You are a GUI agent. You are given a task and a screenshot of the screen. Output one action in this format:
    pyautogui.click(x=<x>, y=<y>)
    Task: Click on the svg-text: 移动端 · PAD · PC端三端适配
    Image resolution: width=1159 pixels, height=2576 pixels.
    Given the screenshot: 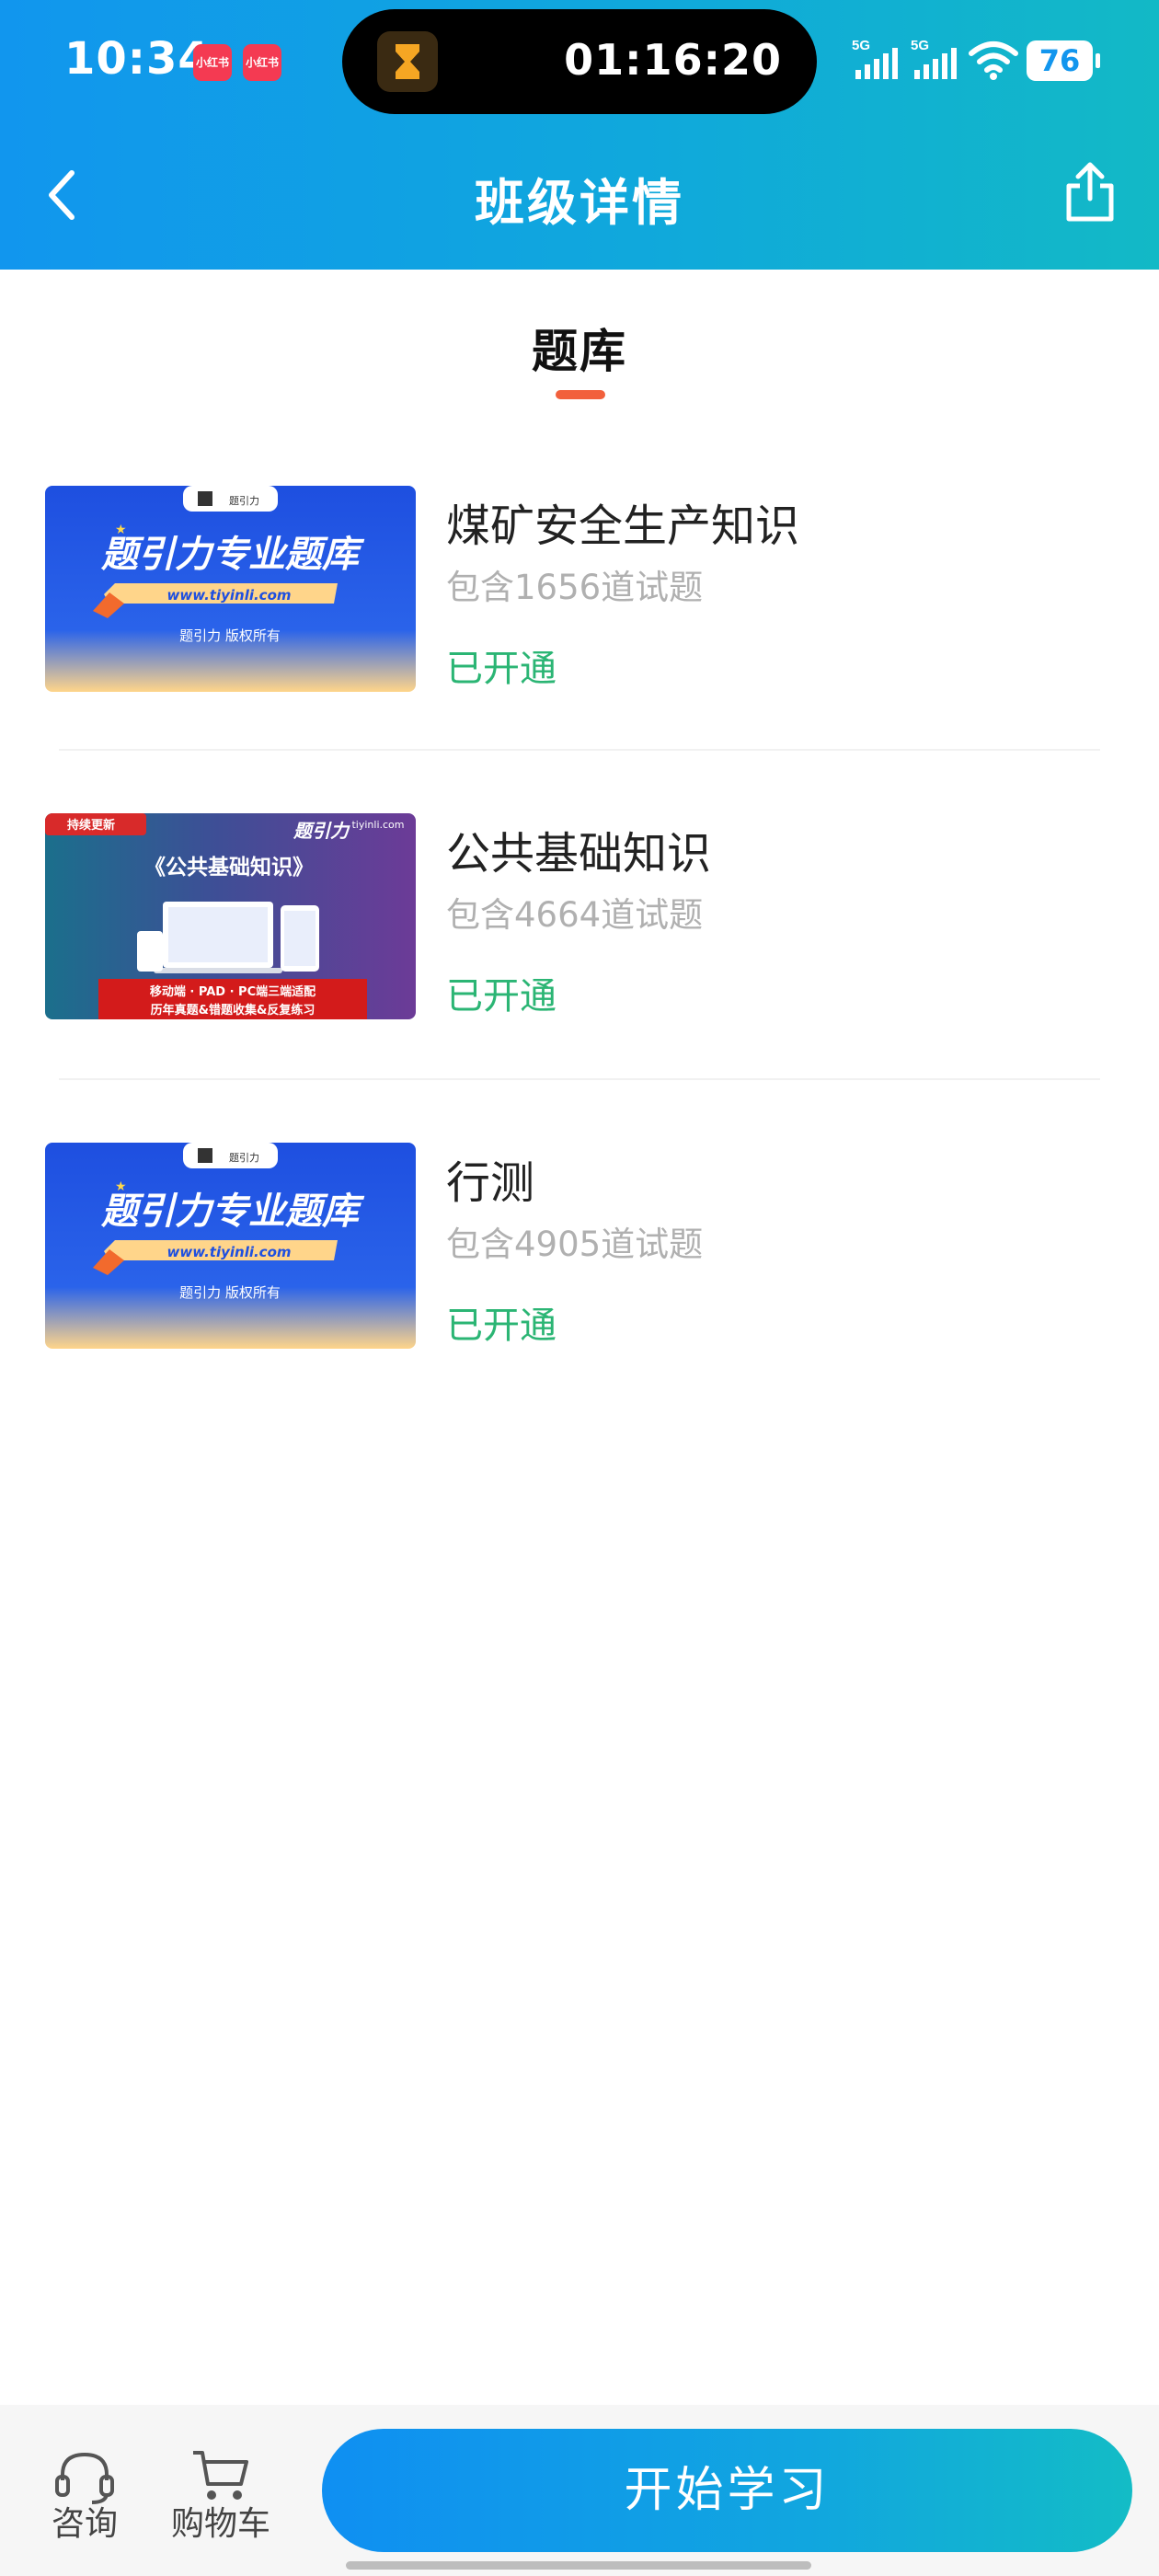 What is the action you would take?
    pyautogui.click(x=233, y=991)
    